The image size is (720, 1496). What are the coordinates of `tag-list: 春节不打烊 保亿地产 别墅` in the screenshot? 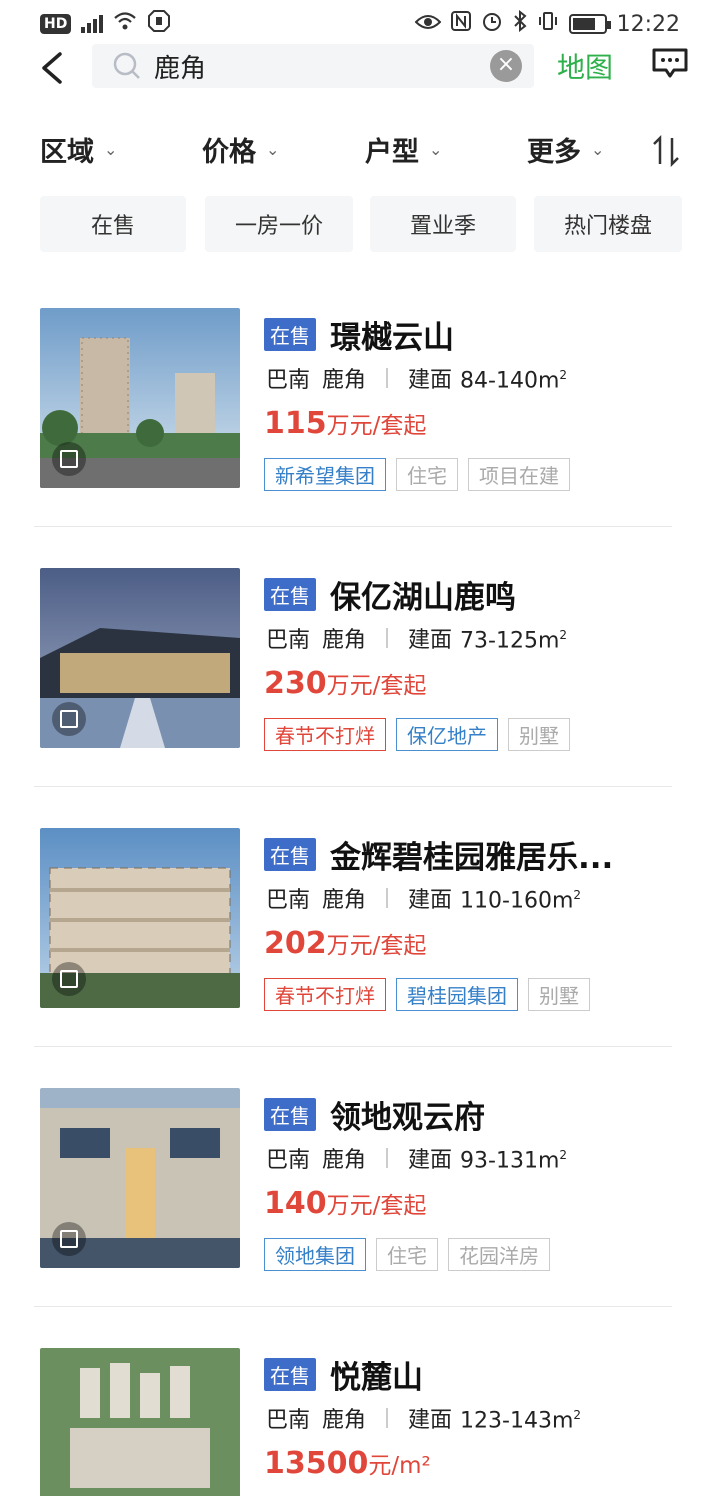 It's located at (417, 734).